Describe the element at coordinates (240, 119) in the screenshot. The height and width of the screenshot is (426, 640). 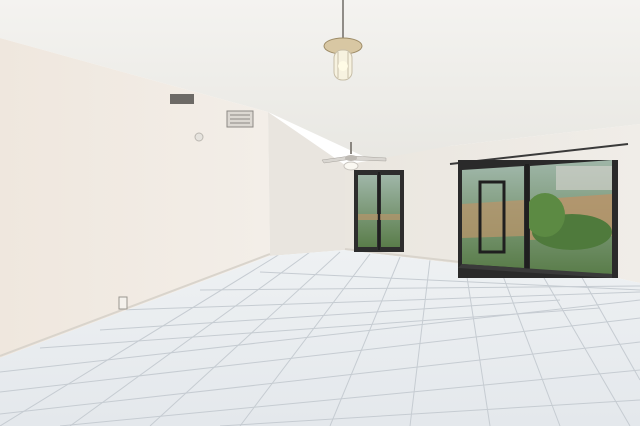
I see `hvac-vent` at that location.